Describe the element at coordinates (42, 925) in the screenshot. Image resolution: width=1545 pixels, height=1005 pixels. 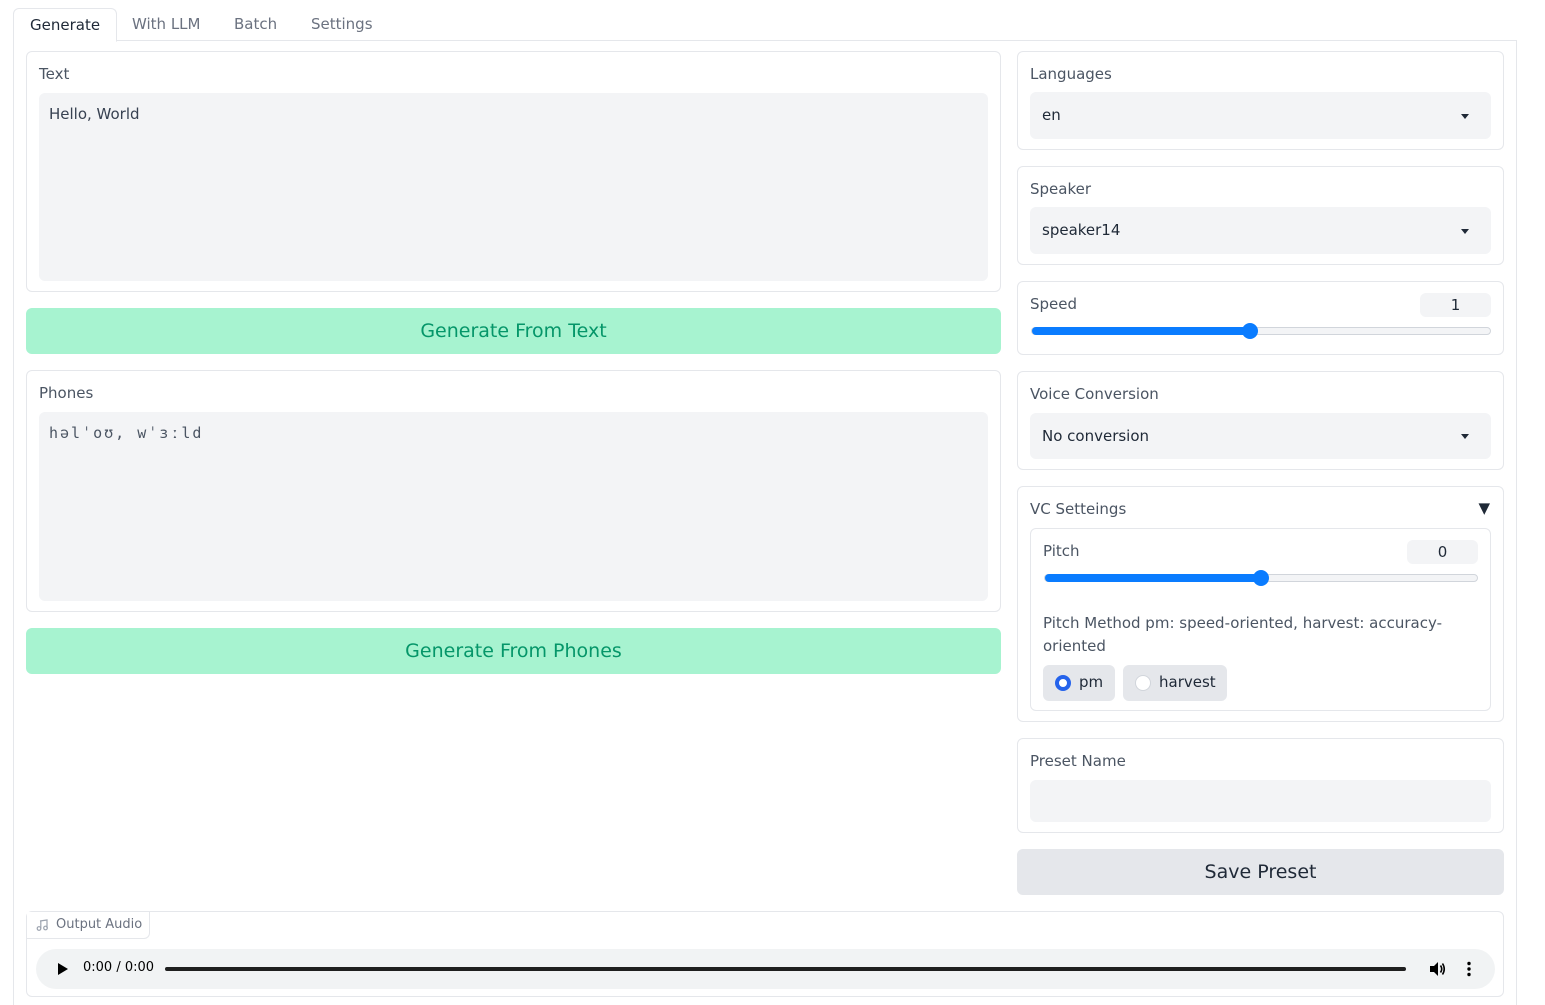
I see `music-note-icon` at that location.